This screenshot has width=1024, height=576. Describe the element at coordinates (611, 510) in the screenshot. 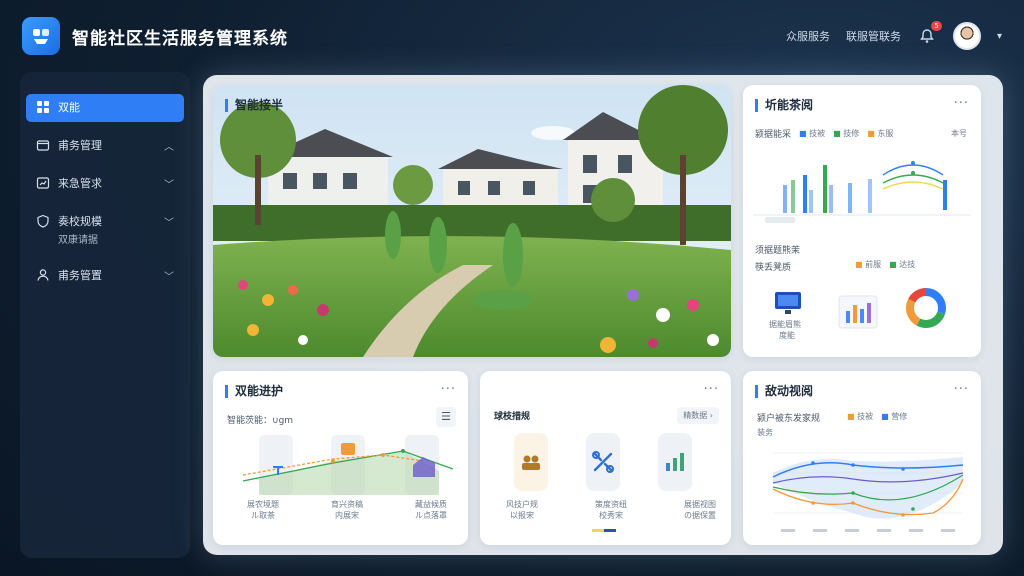

I see `services-items: 风技户规以报宋 策度资纽校秀宋 展据视图の据保置` at that location.